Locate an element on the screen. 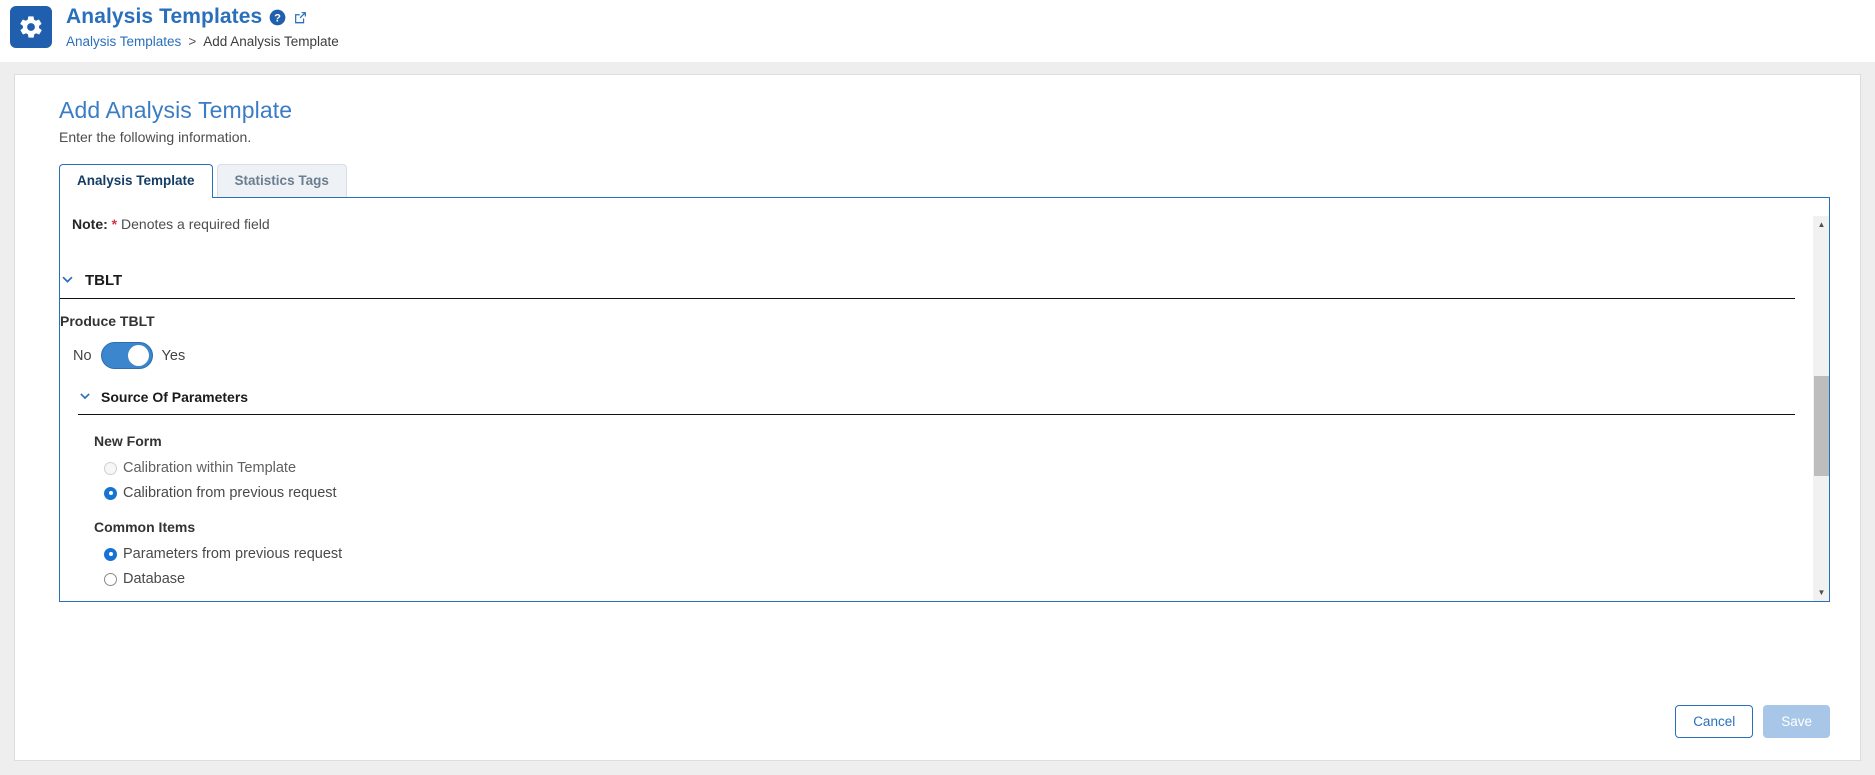  note-text: Denotes a required field is located at coordinates (195, 224).